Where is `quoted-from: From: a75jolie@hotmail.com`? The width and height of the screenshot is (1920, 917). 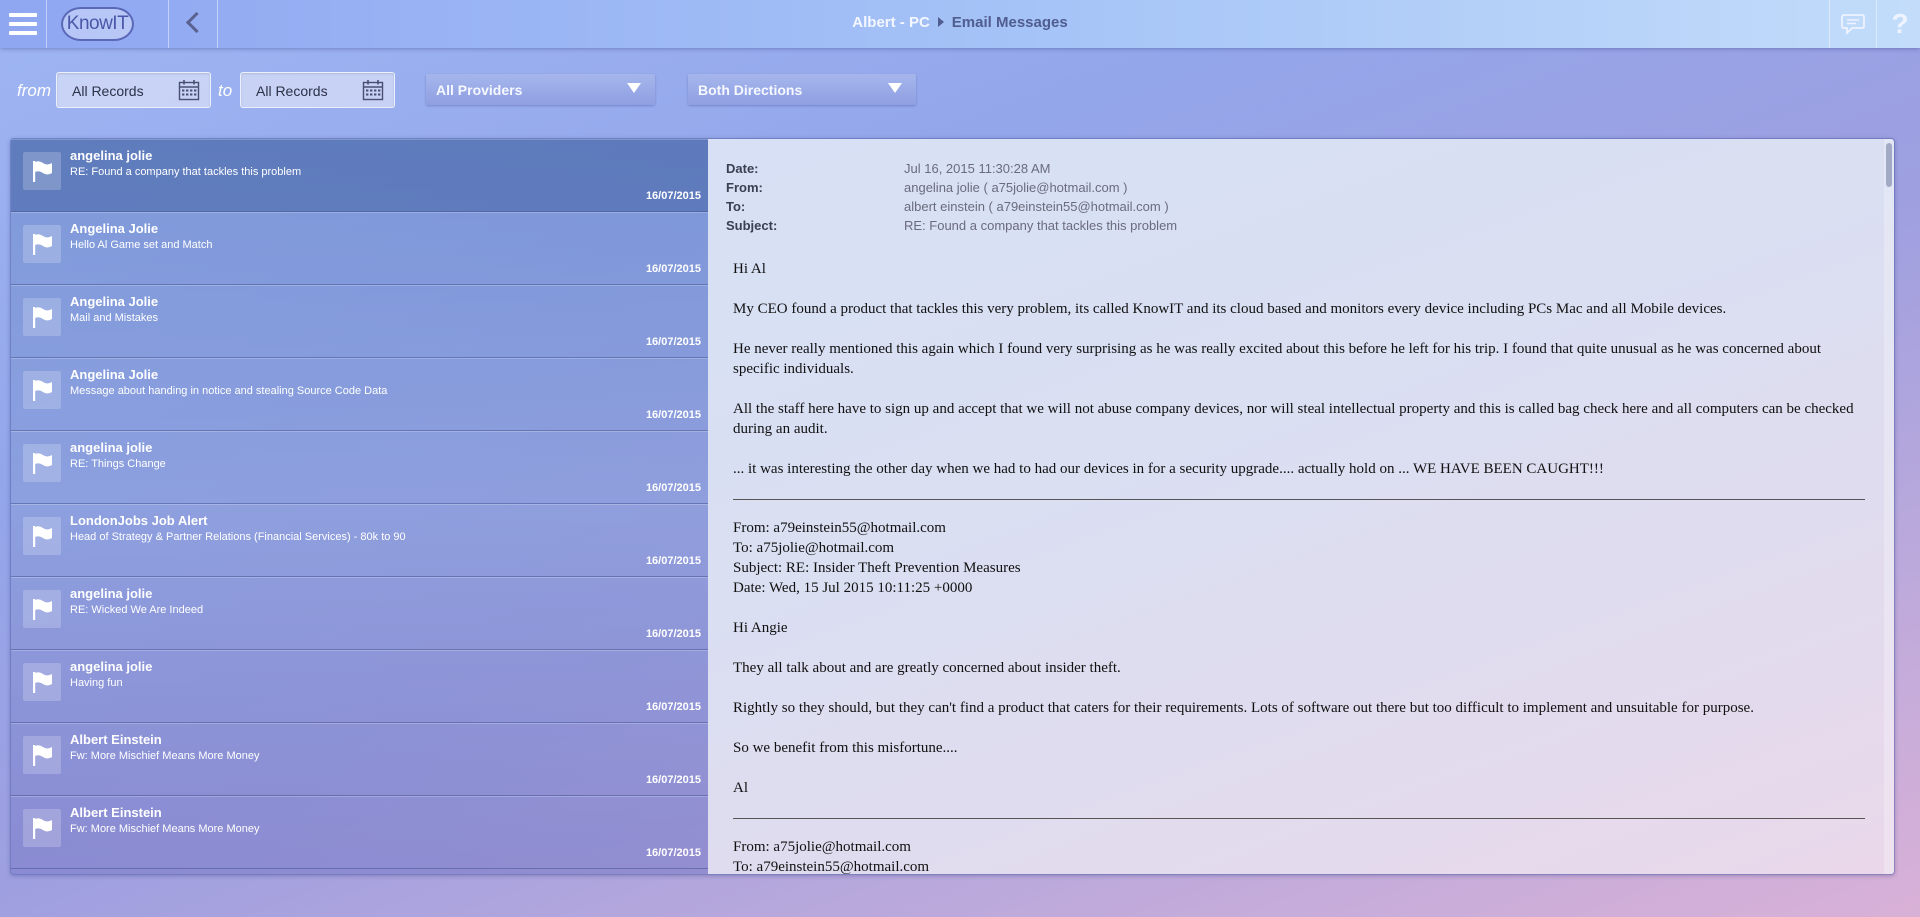 quoted-from: From: a75jolie@hotmail.com is located at coordinates (822, 847).